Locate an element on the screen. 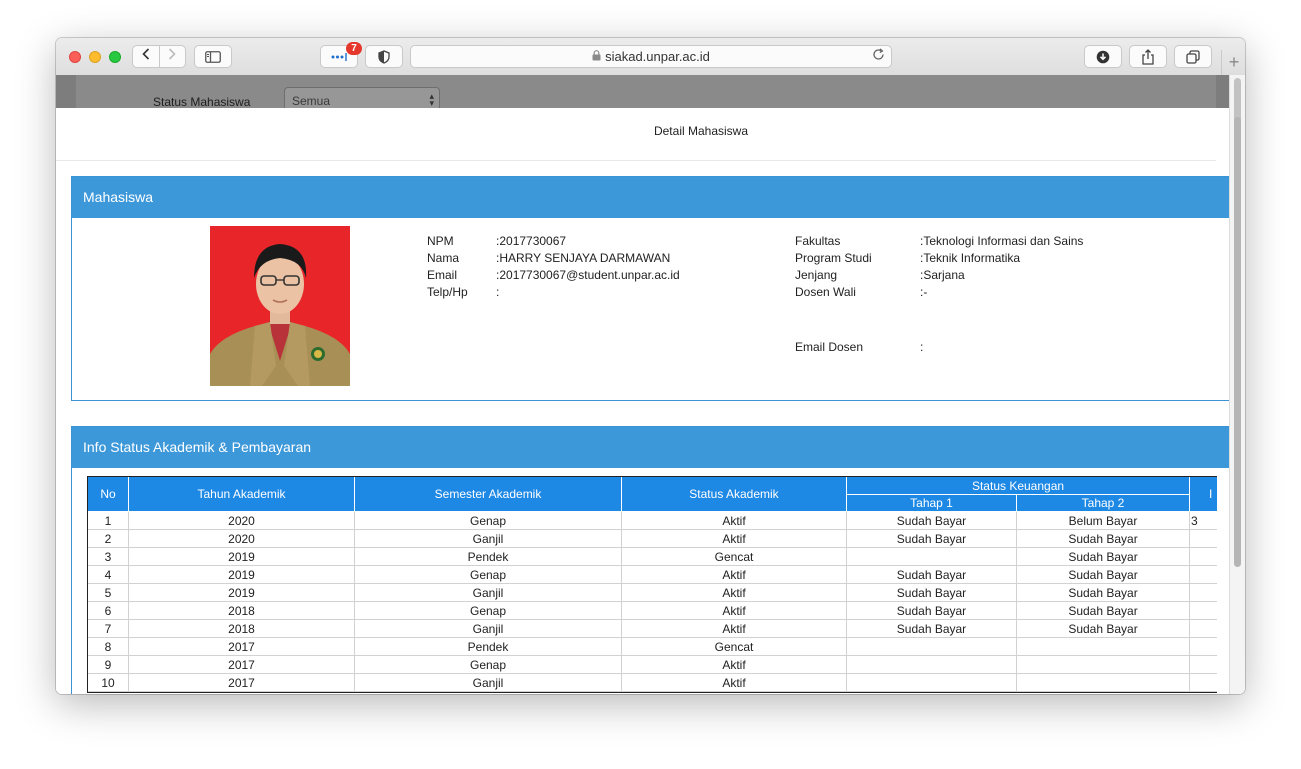 Image resolution: width=1301 pixels, height=769 pixels. select-arrows-icon: ▴ ▾ is located at coordinates (431, 99).